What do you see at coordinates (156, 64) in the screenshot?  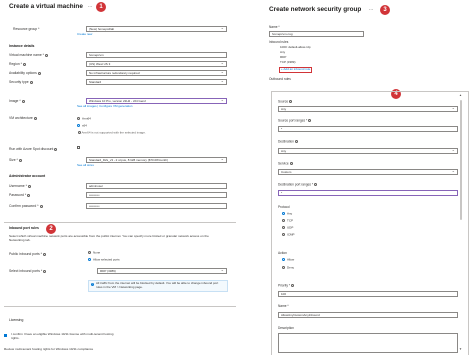 I see `region-select: (US) West US 3` at bounding box center [156, 64].